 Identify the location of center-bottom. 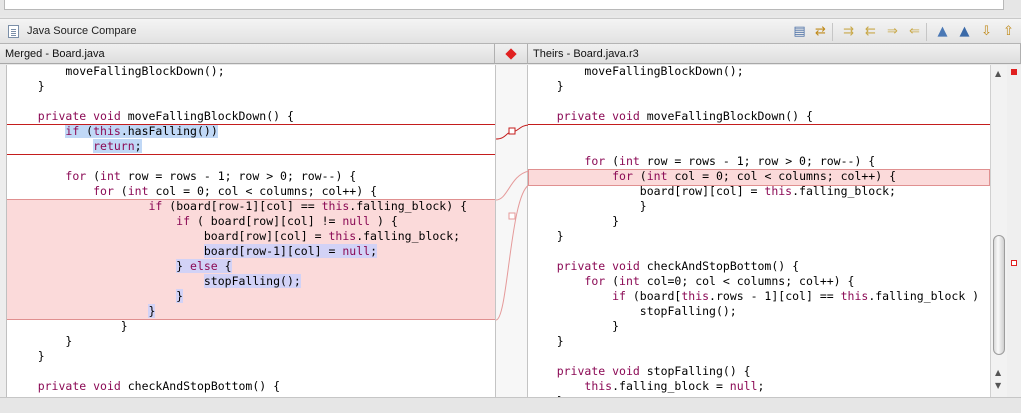
(511, 405).